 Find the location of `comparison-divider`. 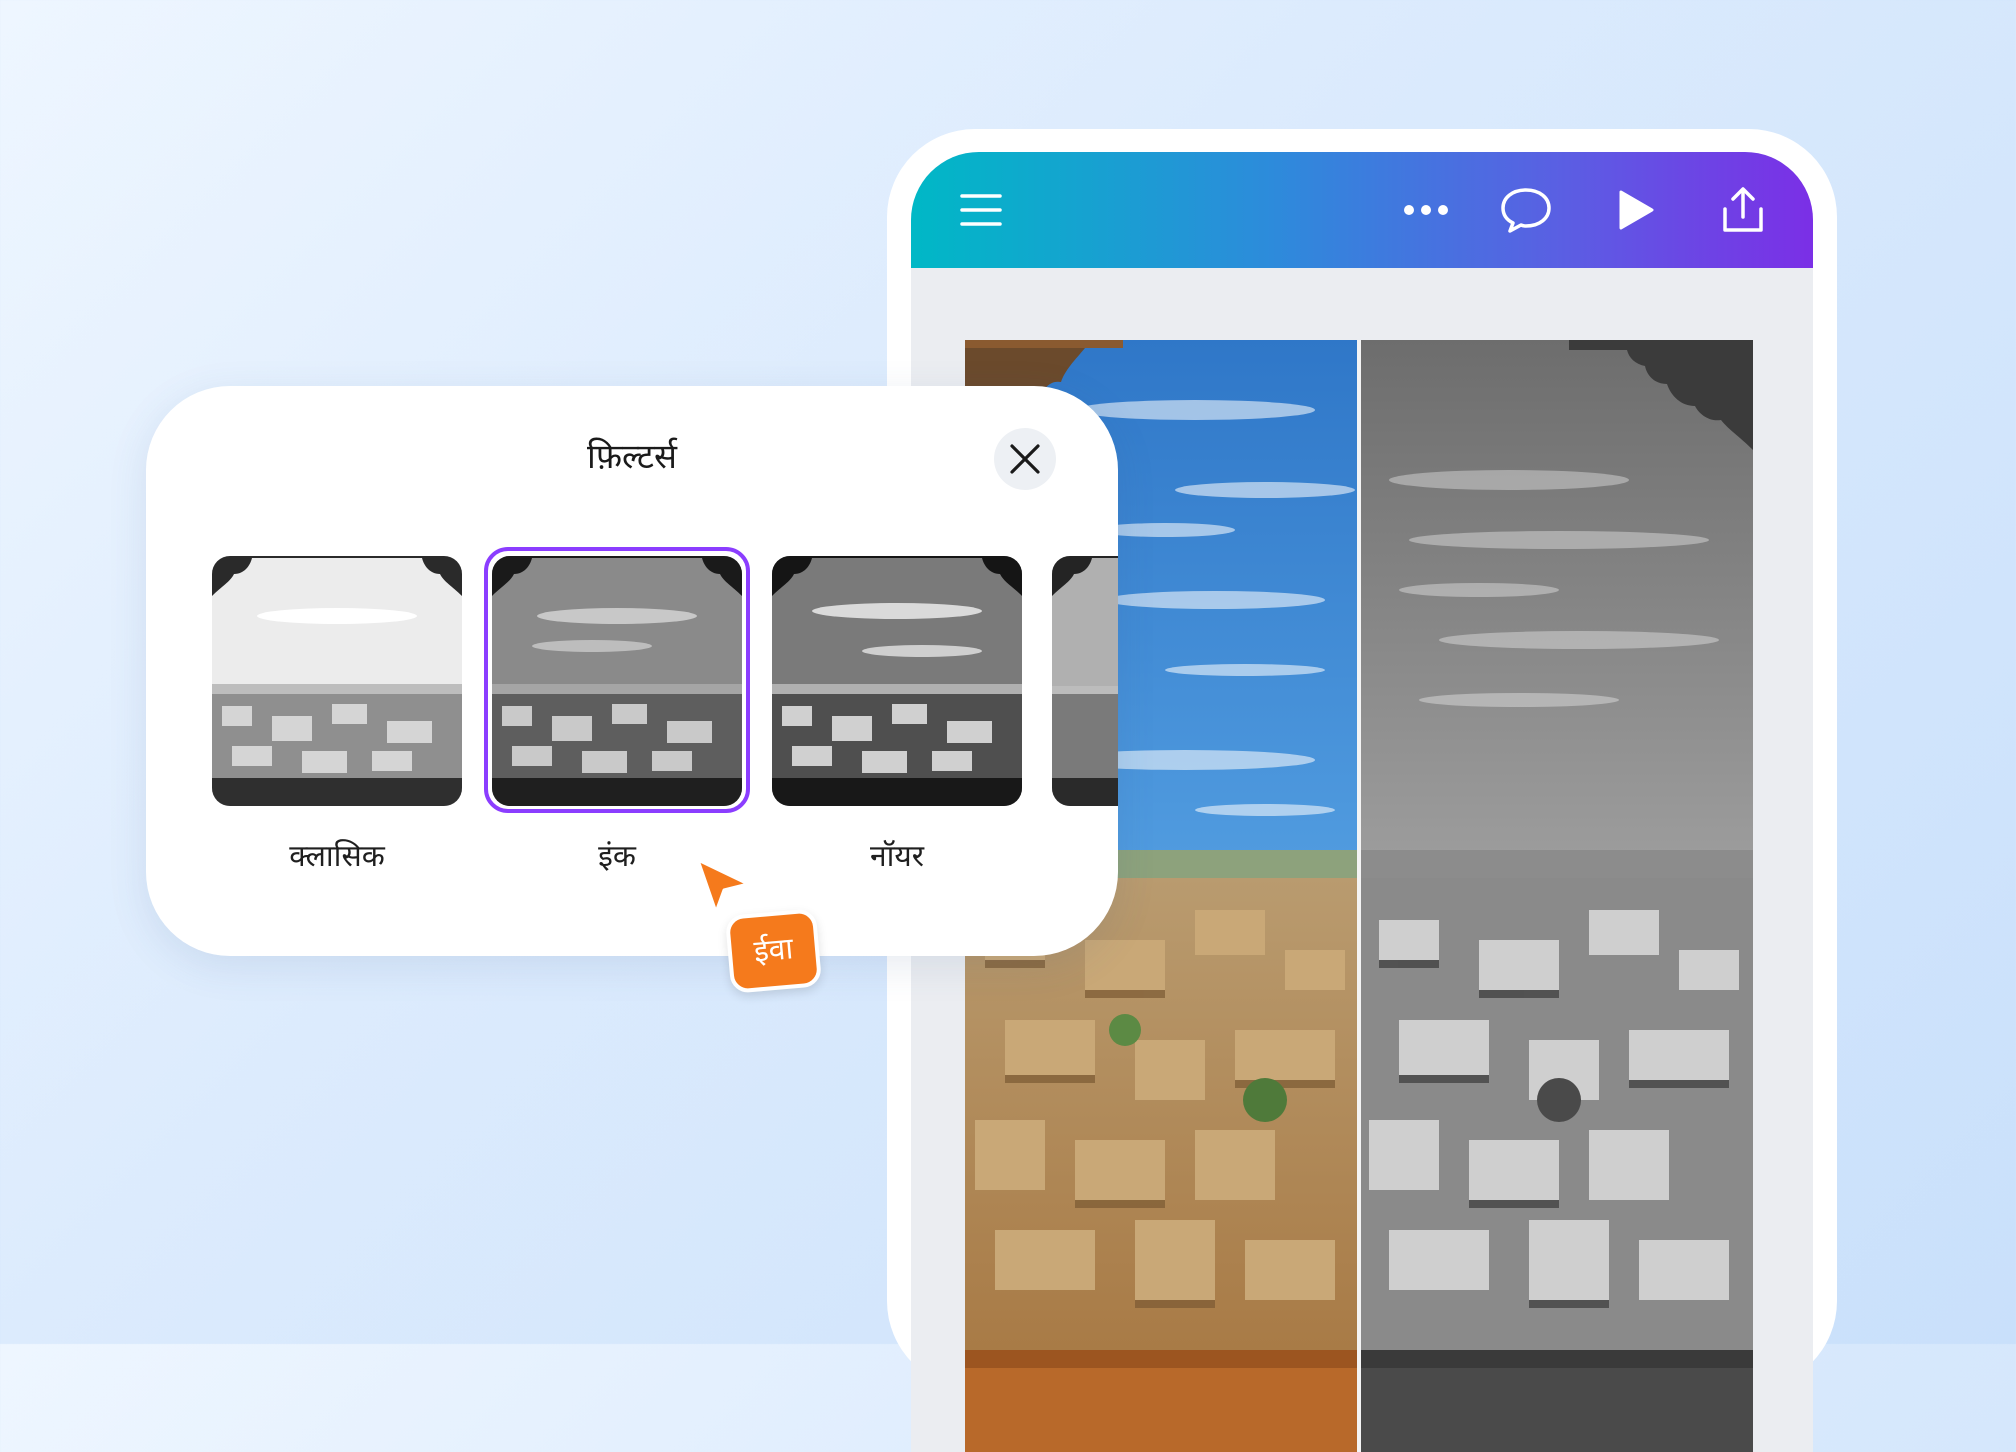

comparison-divider is located at coordinates (1359, 896).